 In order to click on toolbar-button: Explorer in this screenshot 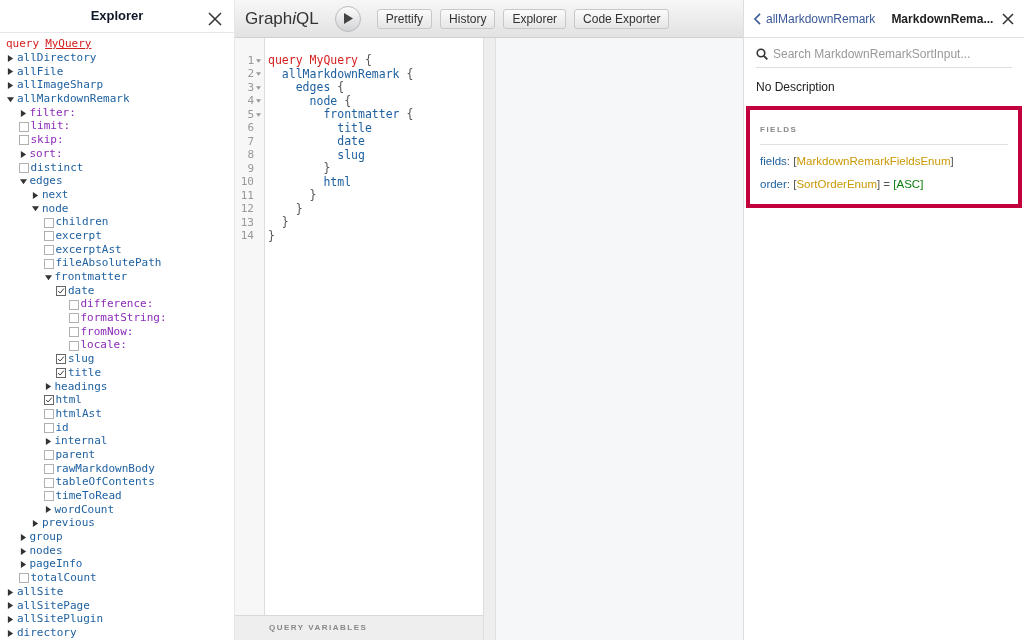, I will do `click(535, 18)`.